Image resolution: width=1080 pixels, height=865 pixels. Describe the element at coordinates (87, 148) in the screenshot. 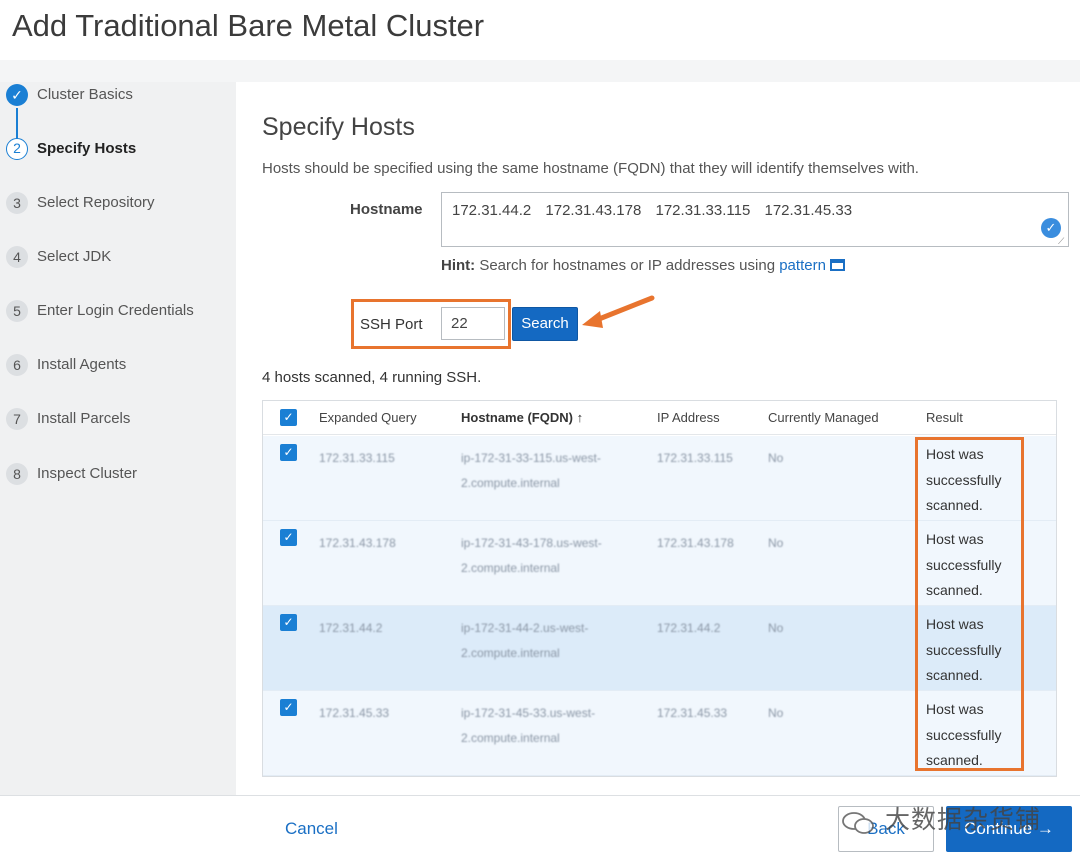

I see `step-label: Specify Hosts` at that location.